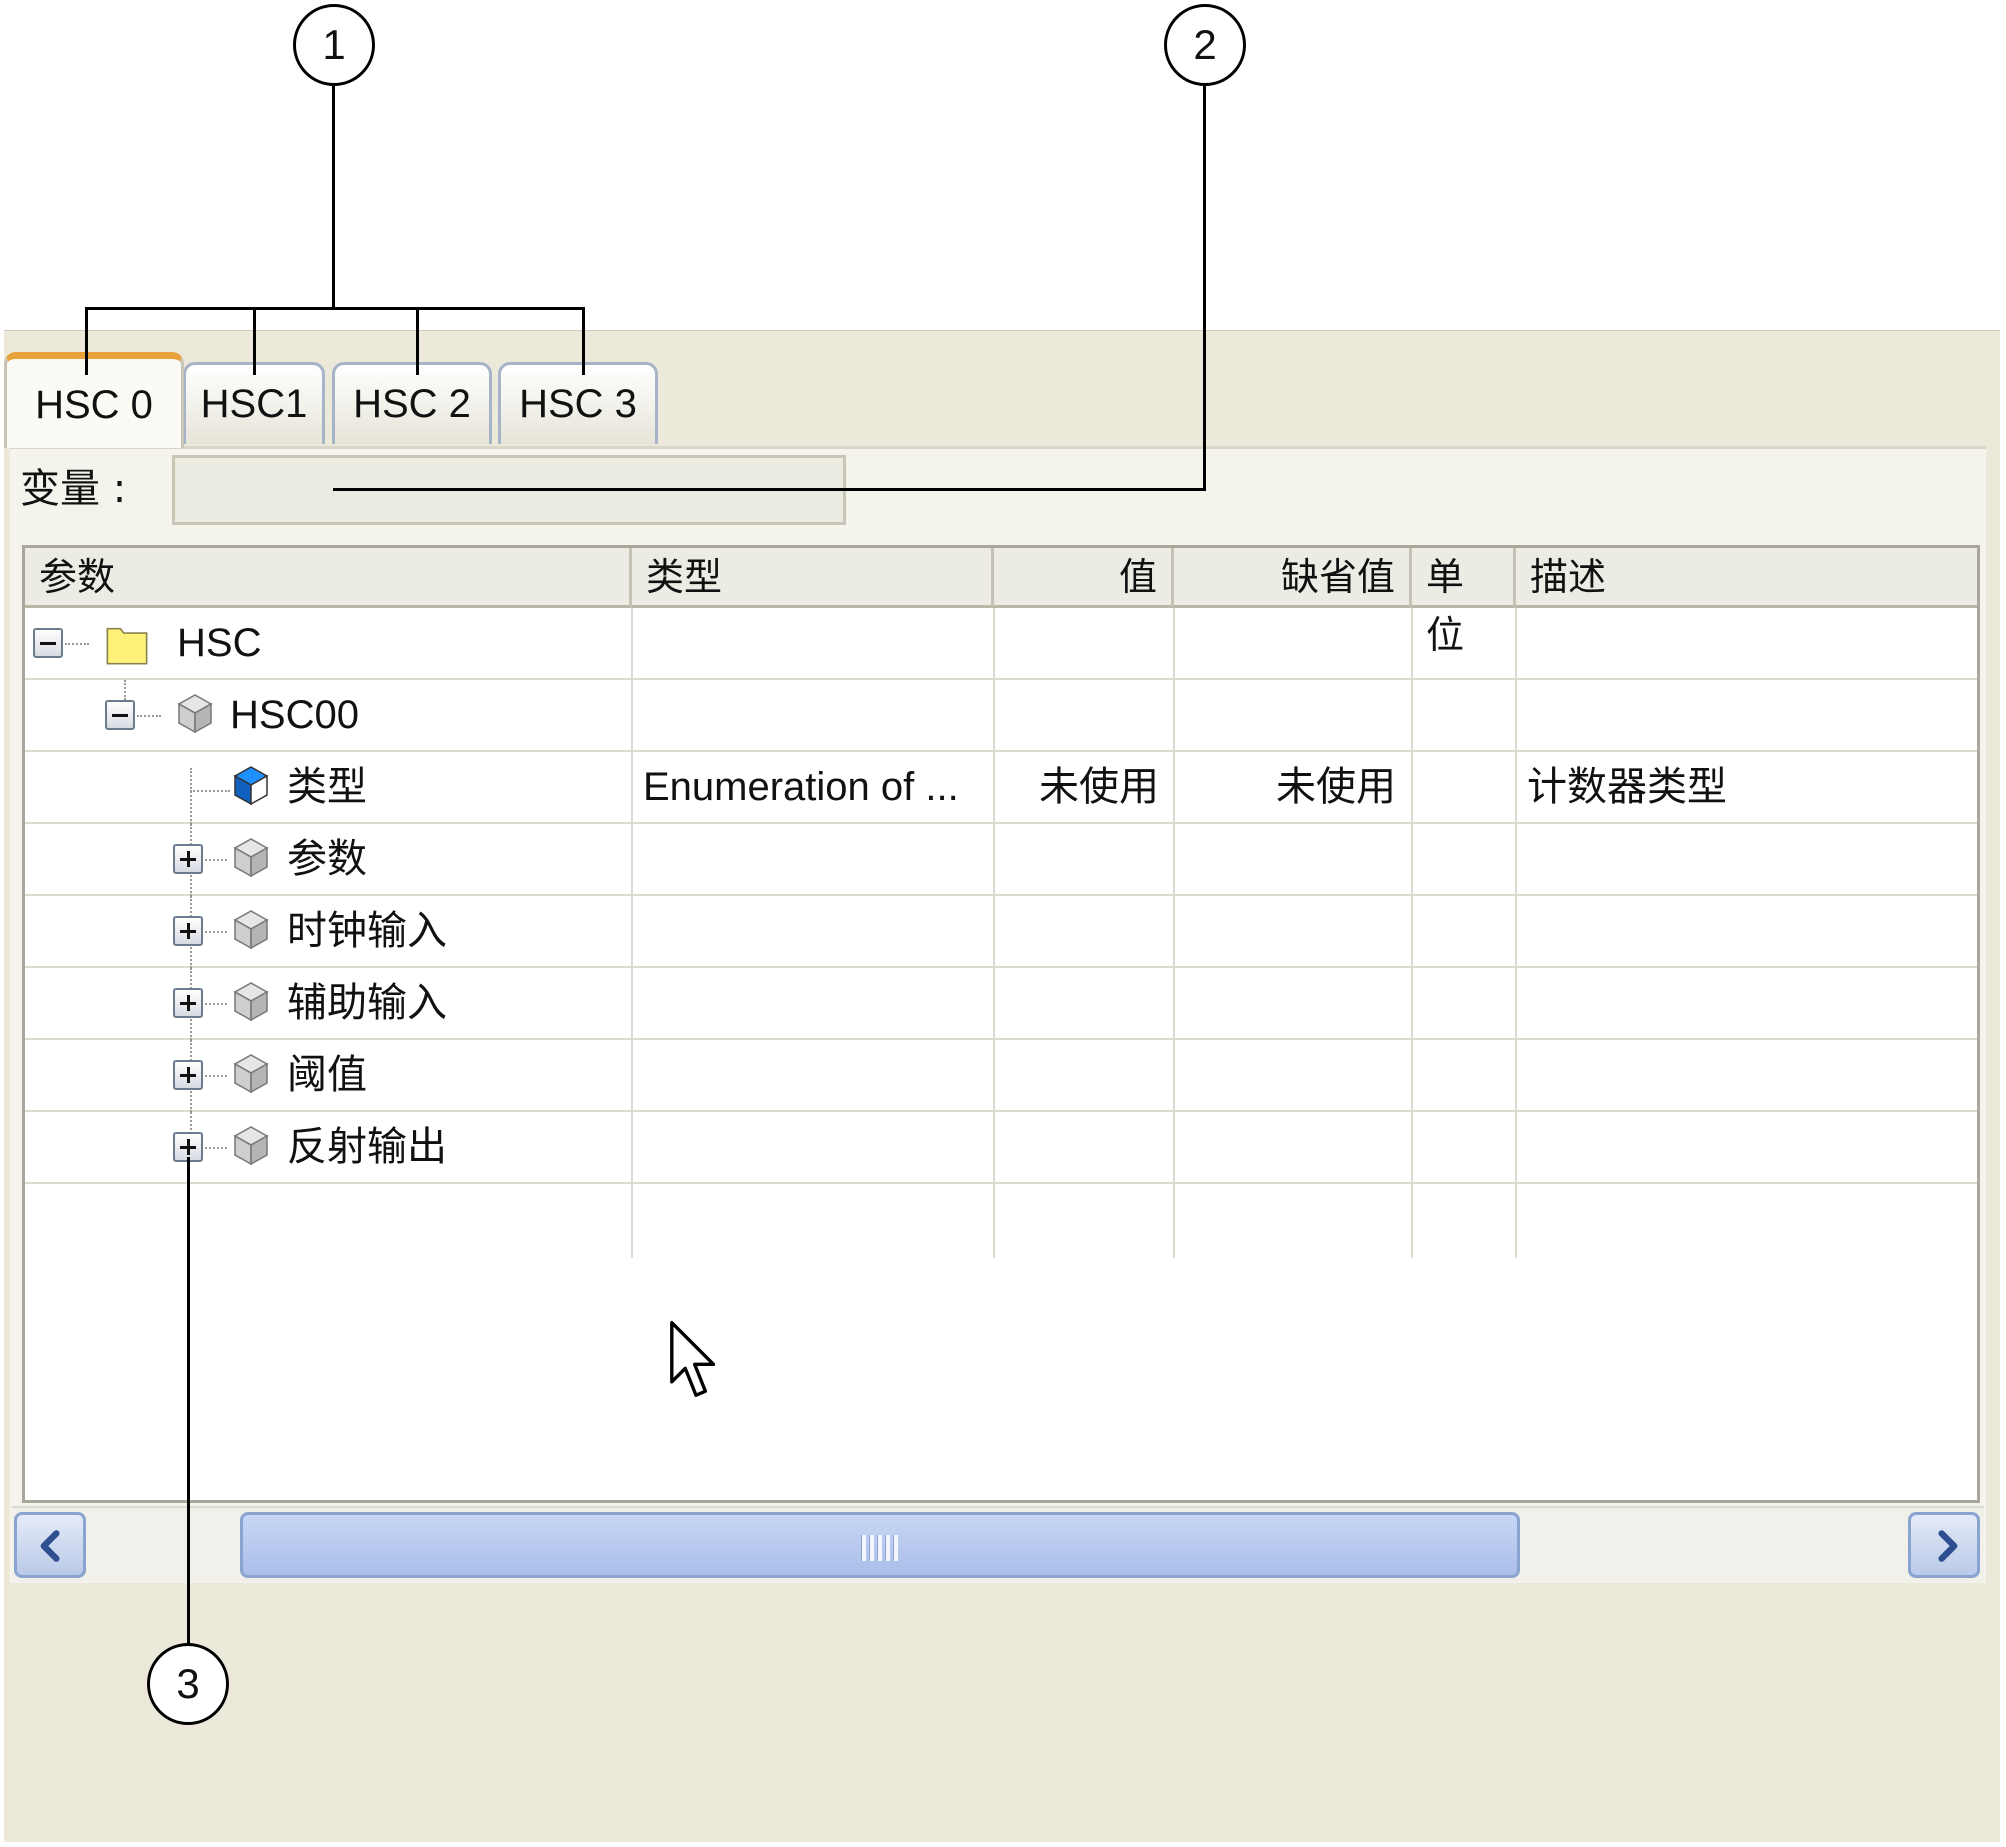 The image size is (2006, 1847). I want to click on column-header-default: 缺省值, so click(1293, 578).